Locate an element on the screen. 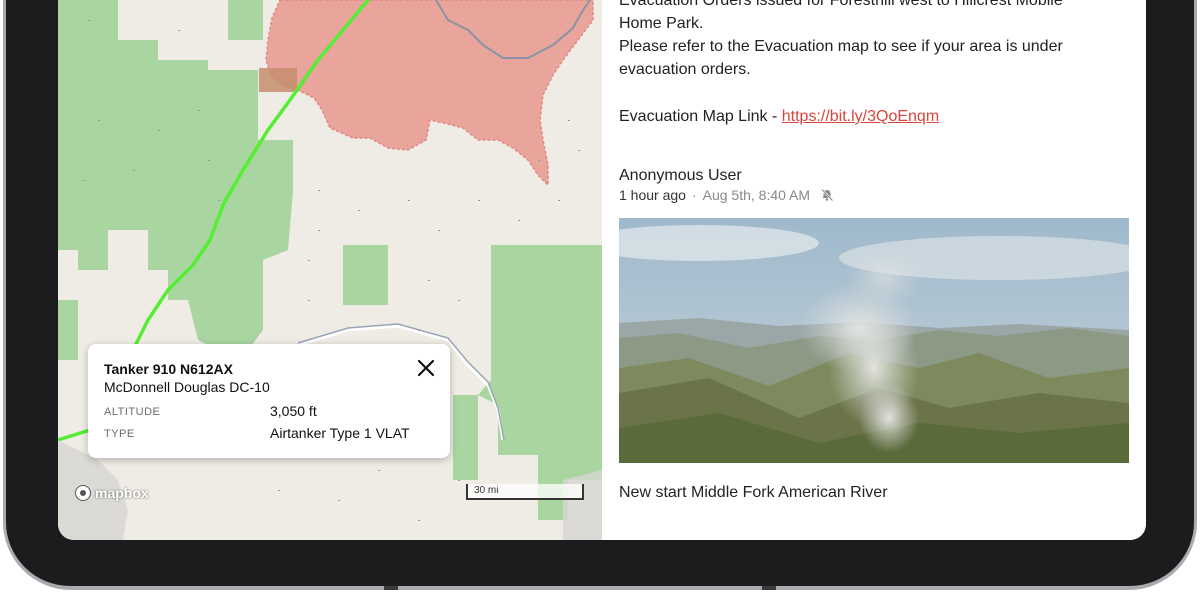 Image resolution: width=1200 pixels, height=600 pixels. urban-area is located at coordinates (582, 505).